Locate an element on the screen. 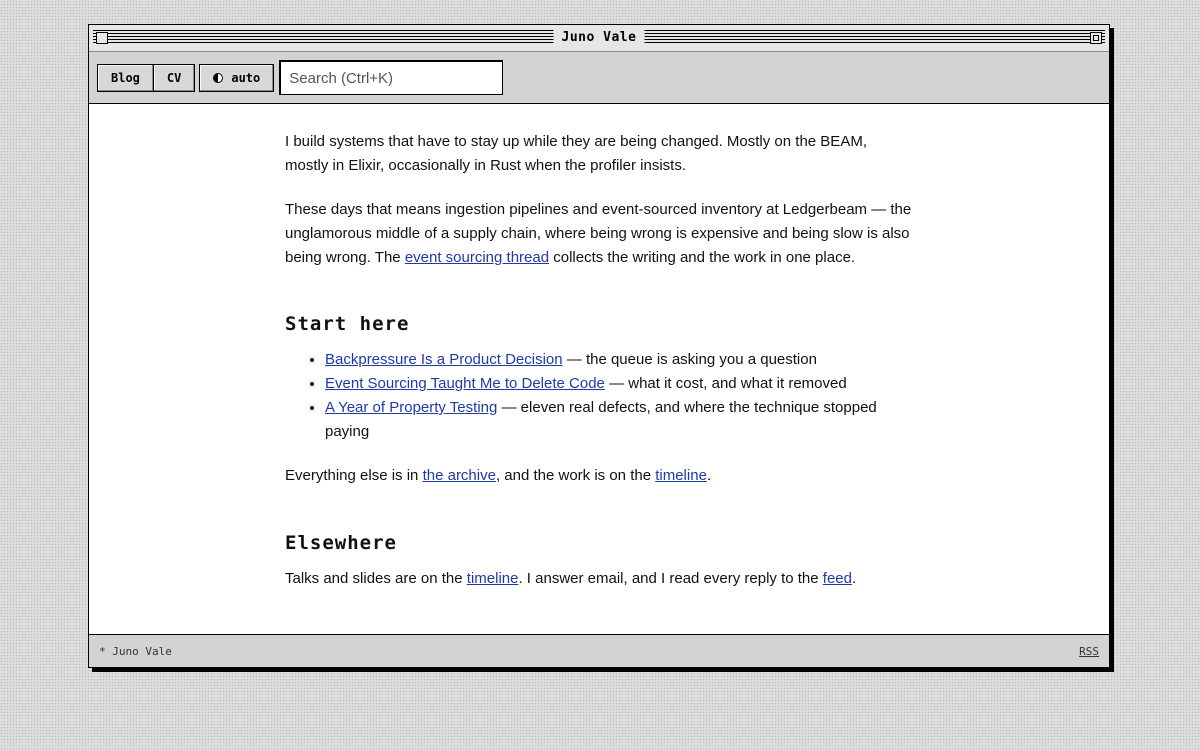 The width and height of the screenshot is (1200, 750). theme-label: auto is located at coordinates (246, 77).